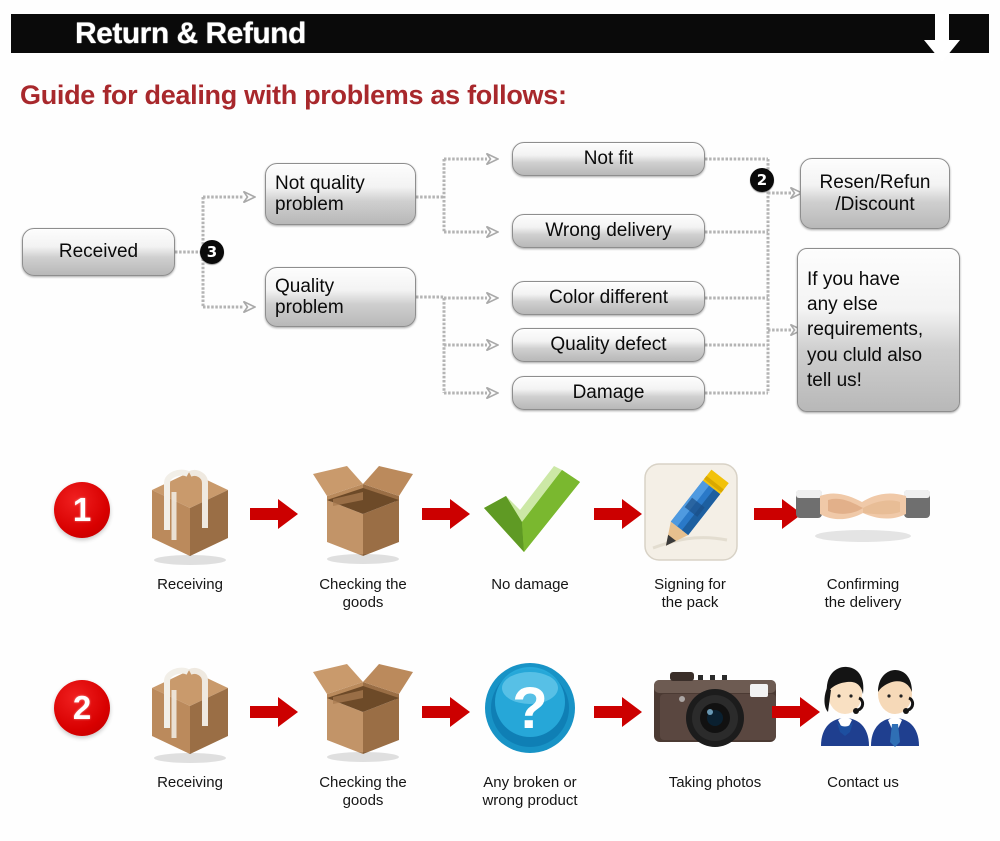 This screenshot has height=841, width=1000. I want to click on flow-node-damage-label: Damage, so click(608, 393).